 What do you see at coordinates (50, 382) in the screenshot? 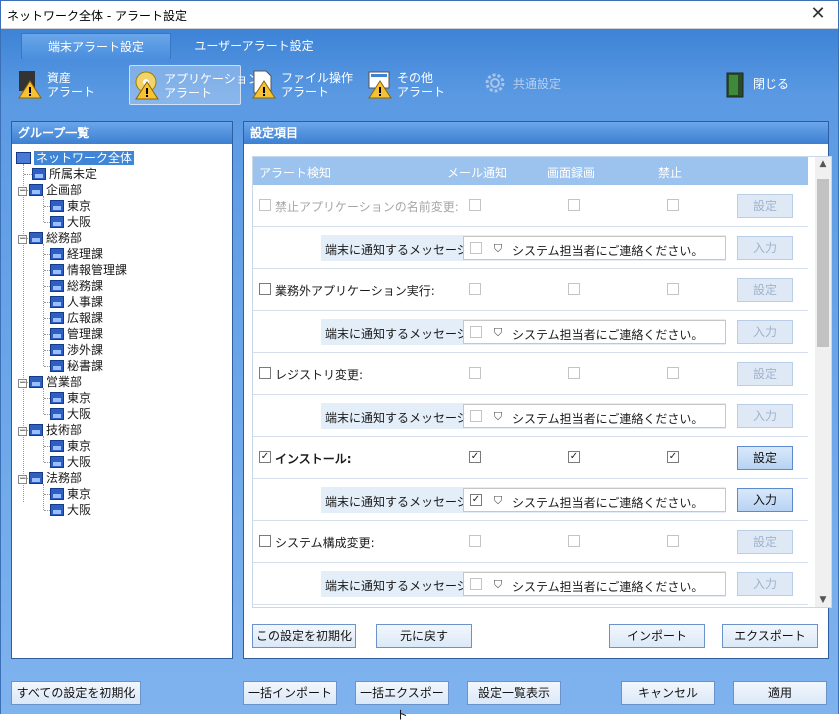
I see `tree-item: − 営業部` at bounding box center [50, 382].